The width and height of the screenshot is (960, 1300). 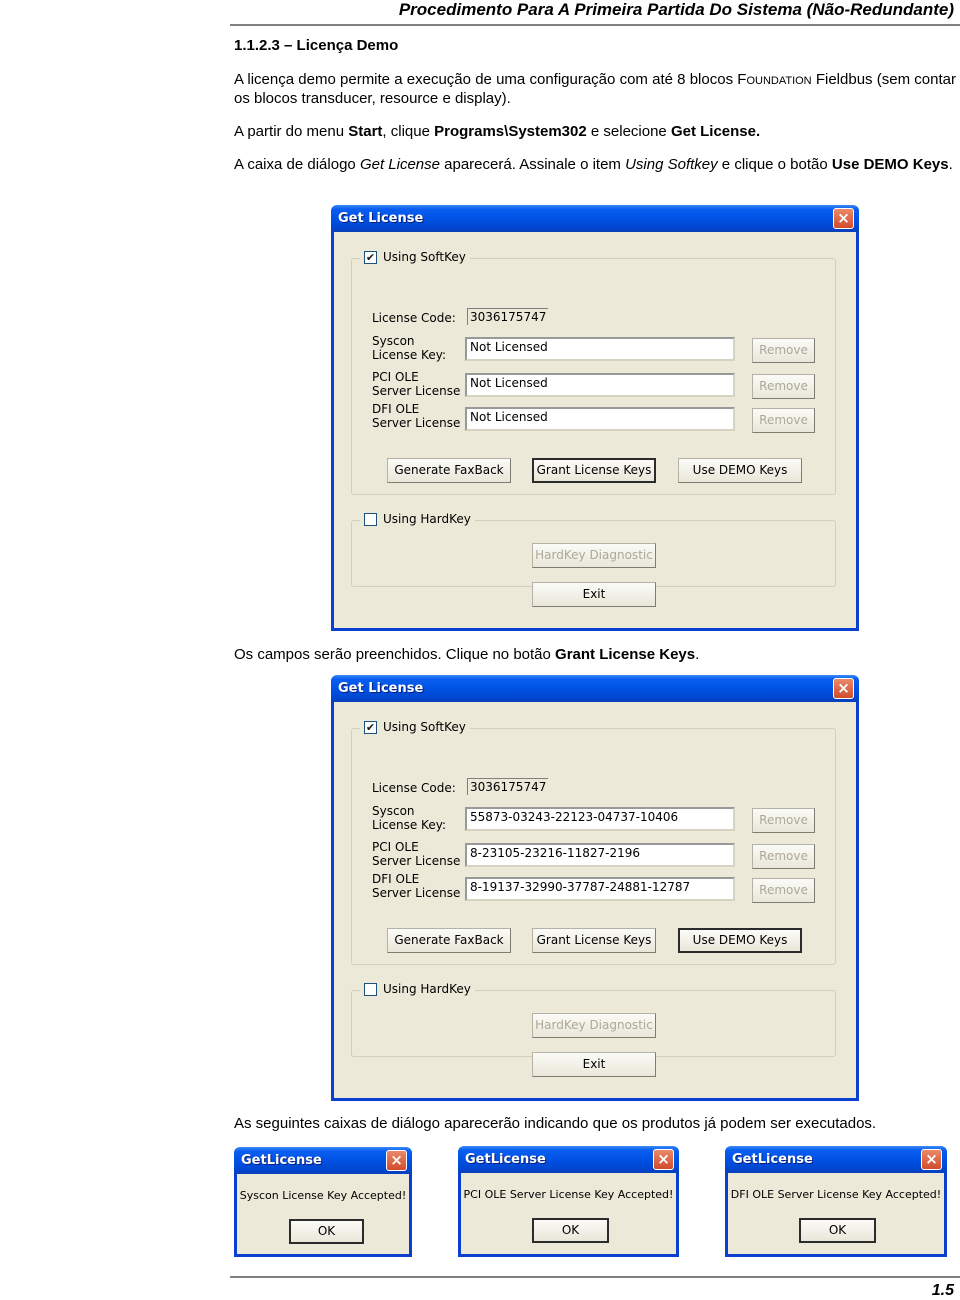 I want to click on page-number: 1.5, so click(x=942, y=1290).